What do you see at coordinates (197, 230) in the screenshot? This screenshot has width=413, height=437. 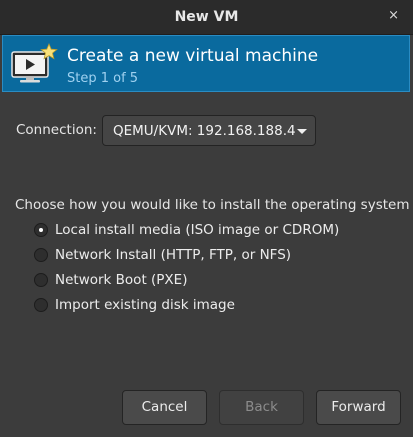 I see `option-label: Local install media (ISO image or CDROM)` at bounding box center [197, 230].